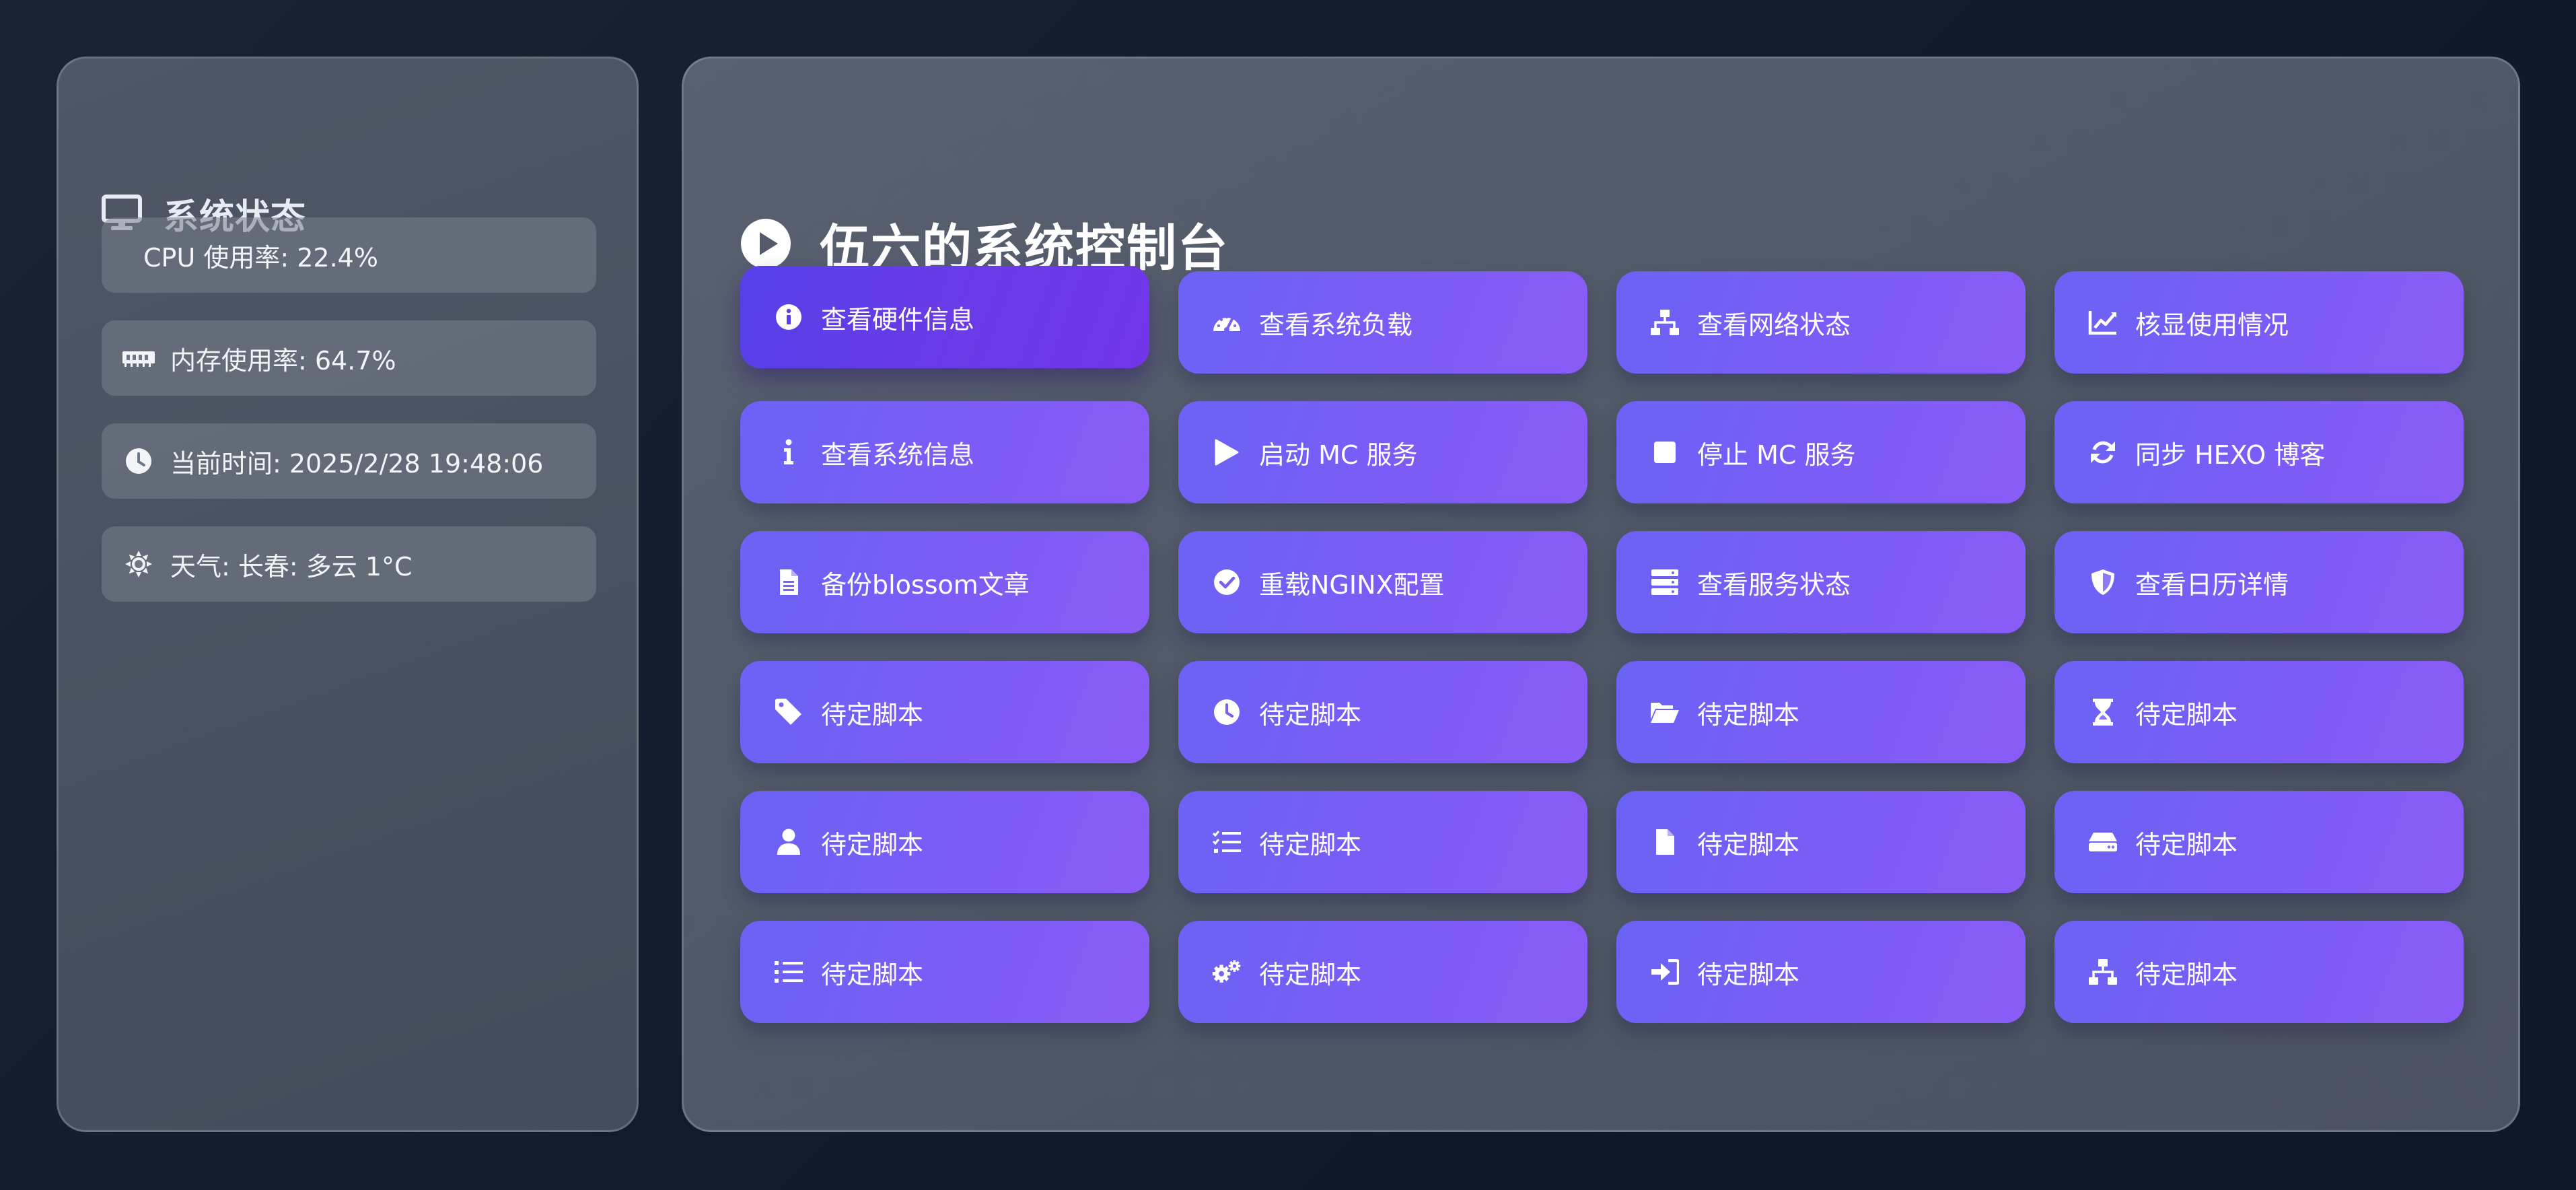 Image resolution: width=2576 pixels, height=1190 pixels. What do you see at coordinates (2103, 582) in the screenshot?
I see `shield-icon` at bounding box center [2103, 582].